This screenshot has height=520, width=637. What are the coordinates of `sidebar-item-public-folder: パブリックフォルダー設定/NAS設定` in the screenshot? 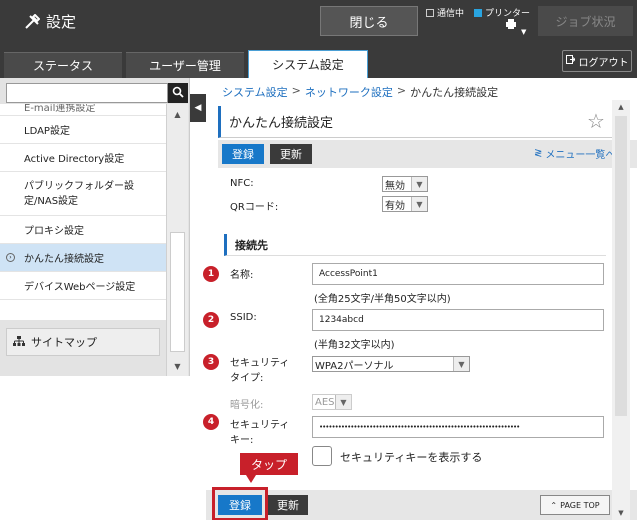 It's located at (83, 194).